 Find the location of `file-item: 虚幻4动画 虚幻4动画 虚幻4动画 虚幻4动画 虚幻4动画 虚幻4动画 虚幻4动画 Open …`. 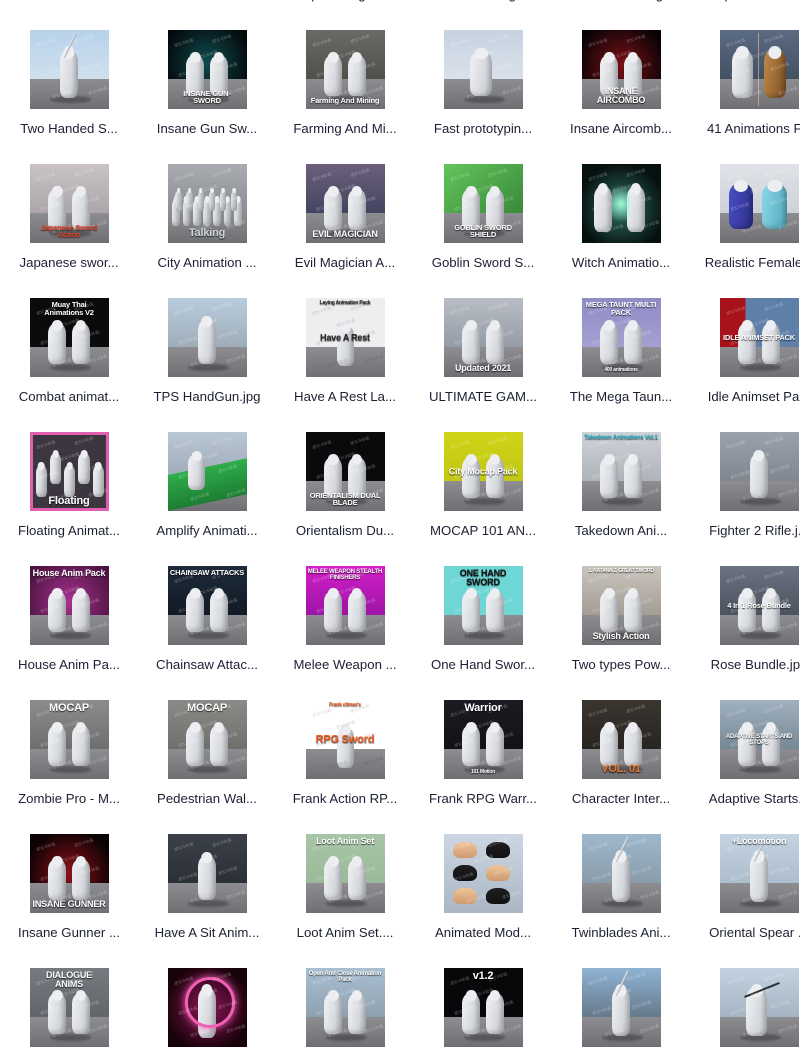

file-item: 虚幻4动画 虚幻4动画 虚幻4动画 虚幻4动画 虚幻4动画 虚幻4动画 虚幻4动画 Open … is located at coordinates (345, 1008).